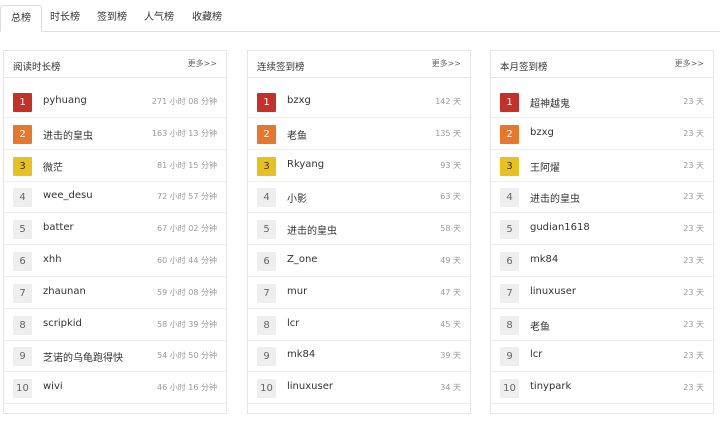 Image resolution: width=720 pixels, height=422 pixels. Describe the element at coordinates (281, 67) in the screenshot. I see `panel-title: 连续签到榜` at that location.